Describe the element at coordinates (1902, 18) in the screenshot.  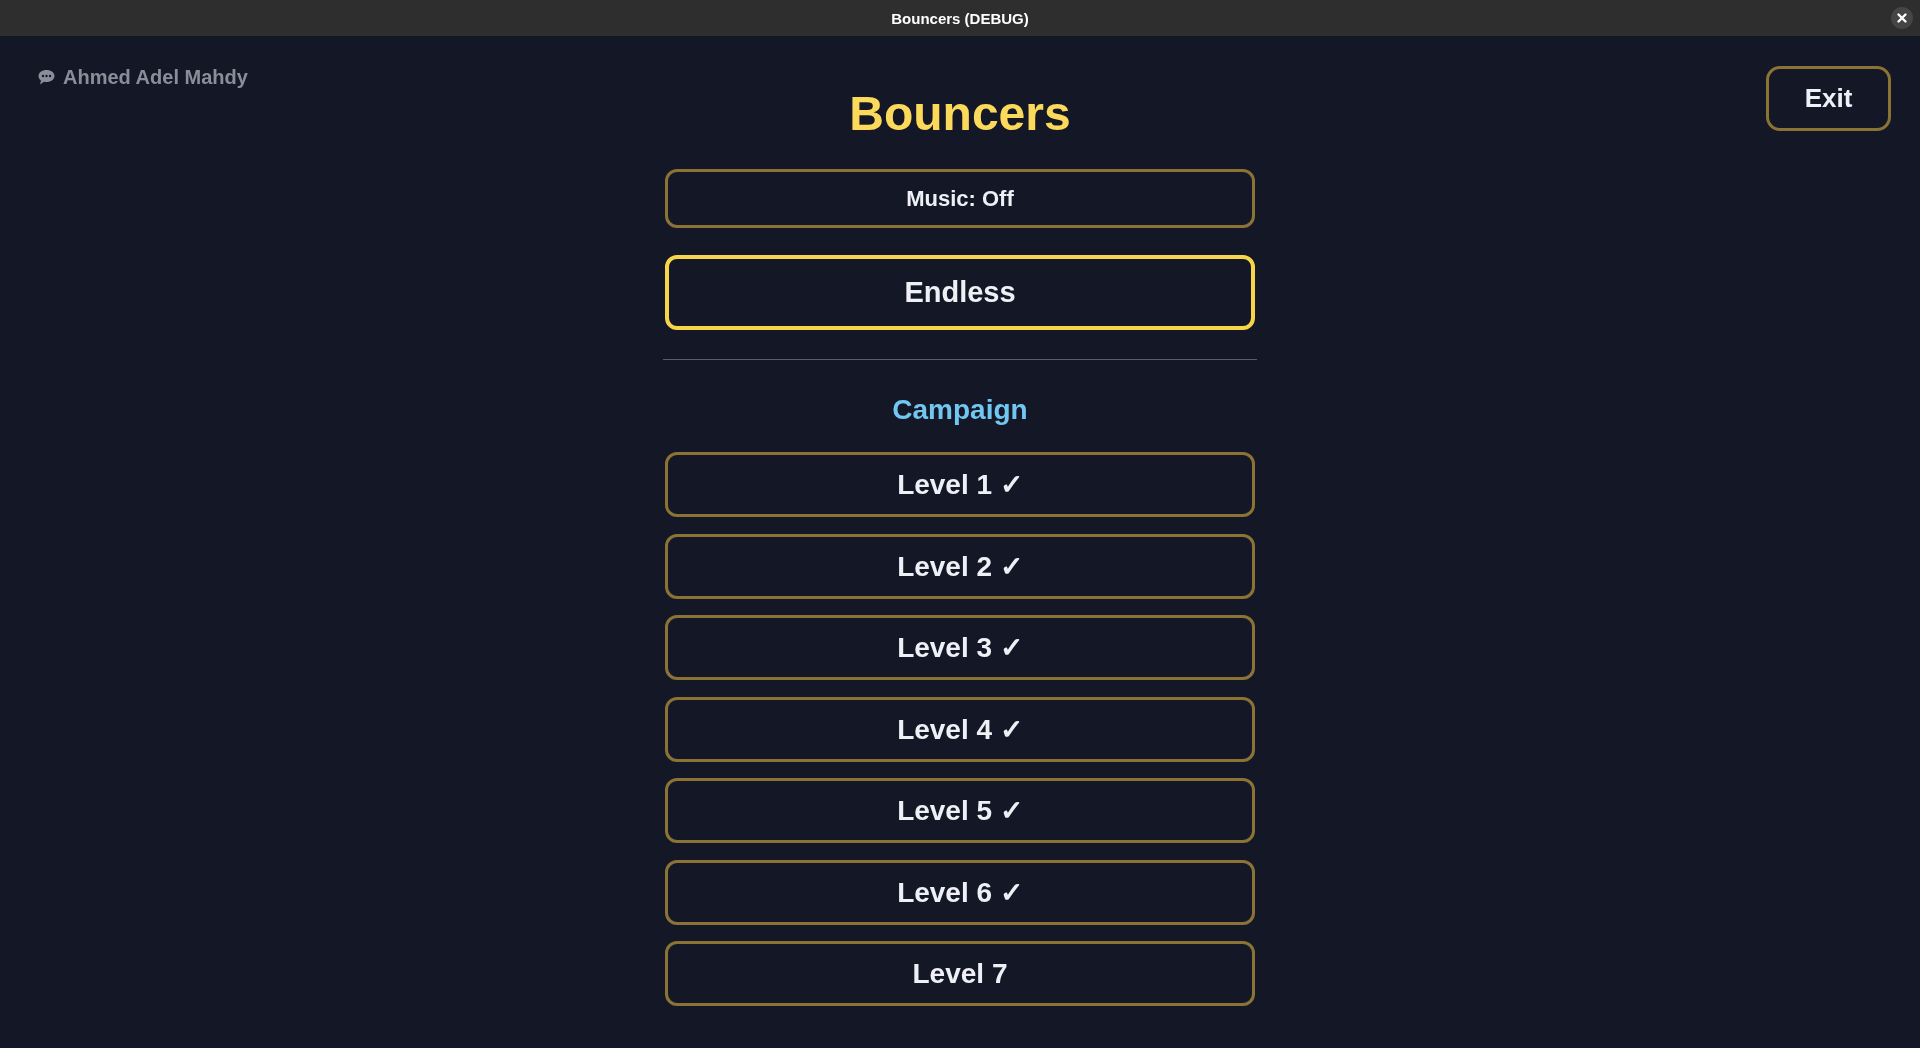
I see `close-icon` at that location.